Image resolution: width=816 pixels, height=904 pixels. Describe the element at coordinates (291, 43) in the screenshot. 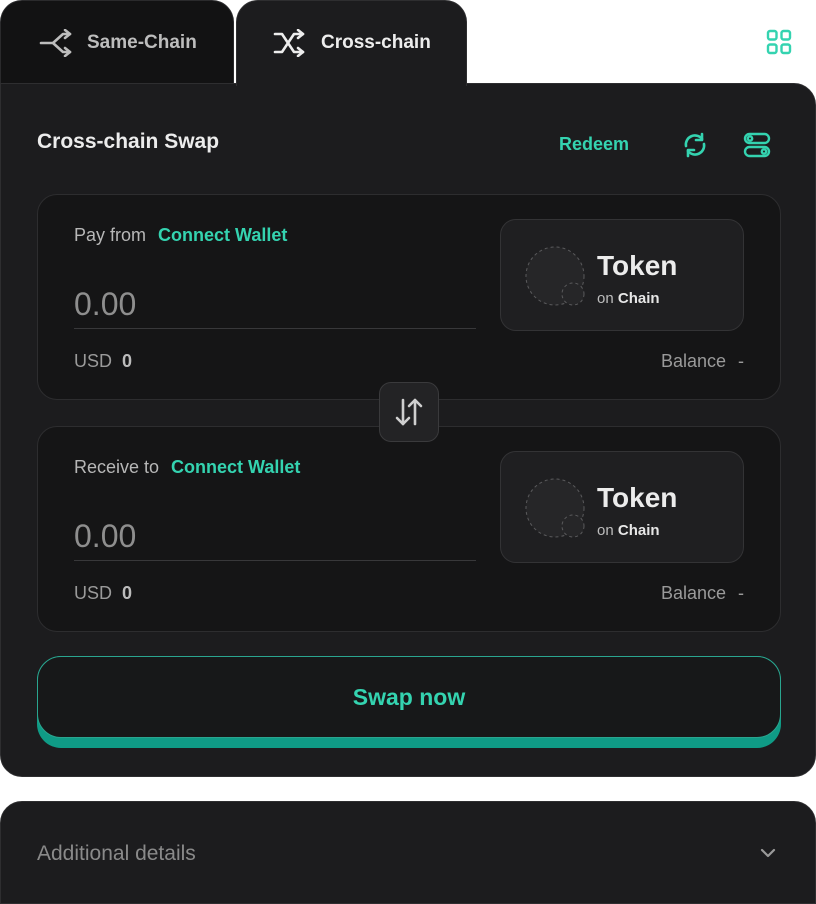

I see `shuffle-icon` at that location.